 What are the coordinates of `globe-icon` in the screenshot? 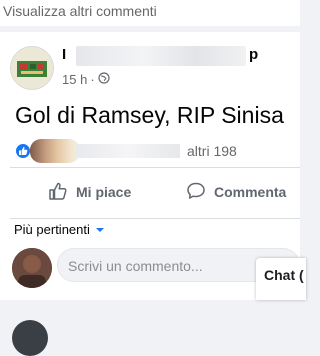 It's located at (104, 79).